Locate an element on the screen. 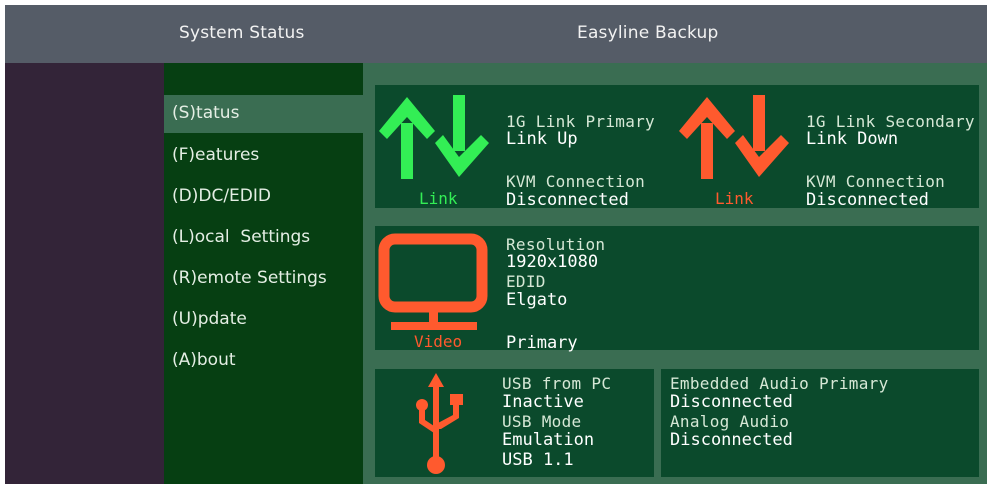 Image resolution: width=987 pixels, height=489 pixels. edid-label: EDID is located at coordinates (526, 281).